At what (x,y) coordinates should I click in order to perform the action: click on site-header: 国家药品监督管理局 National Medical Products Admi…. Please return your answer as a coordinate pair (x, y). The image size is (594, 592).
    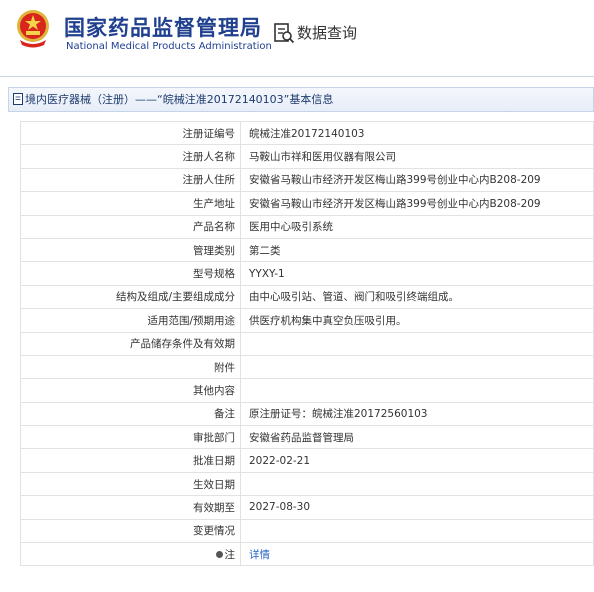
    Looking at the image, I should click on (297, 34).